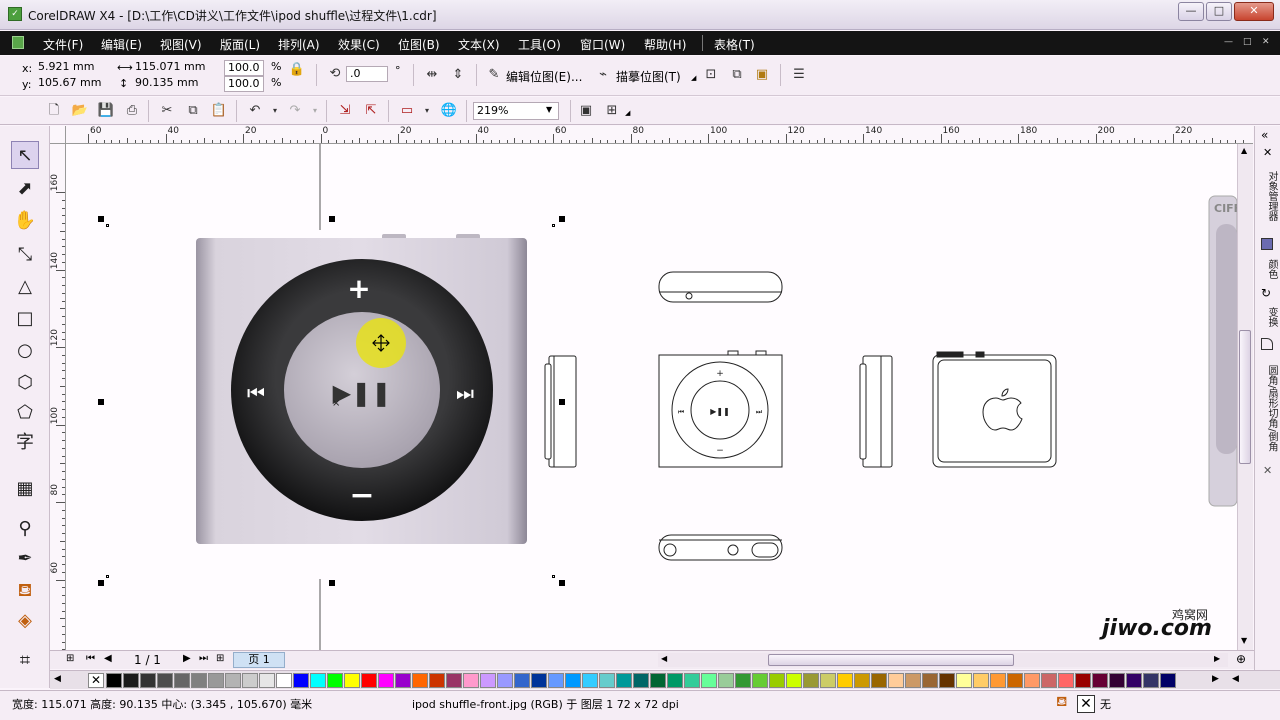 The height and width of the screenshot is (720, 1280). I want to click on doc-minimize-button: —, so click(1228, 42).